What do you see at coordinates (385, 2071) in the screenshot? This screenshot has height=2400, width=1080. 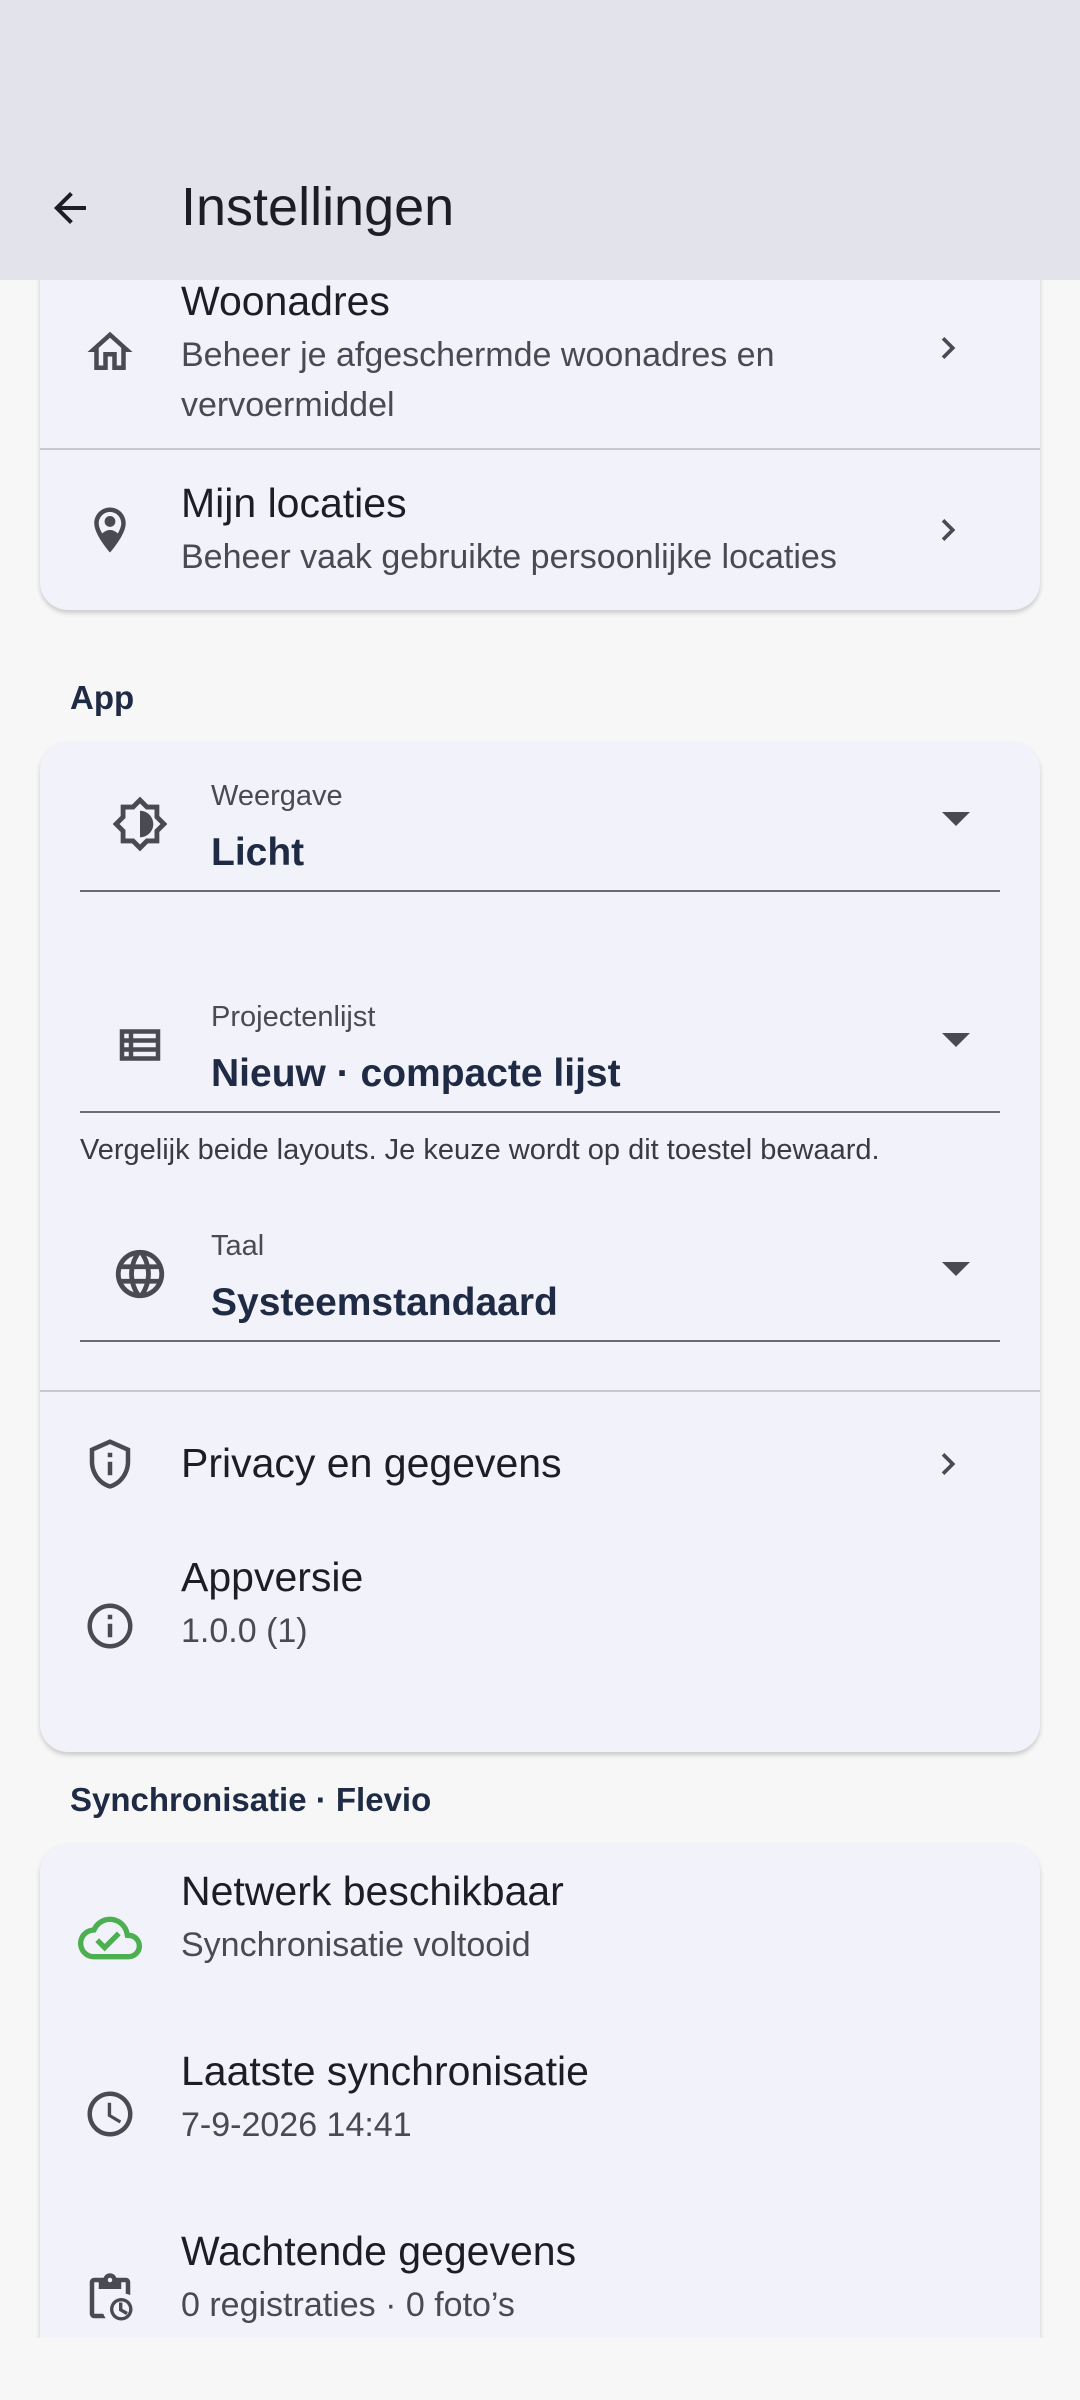 I see `list-item-title: Laatste synchronisatie` at bounding box center [385, 2071].